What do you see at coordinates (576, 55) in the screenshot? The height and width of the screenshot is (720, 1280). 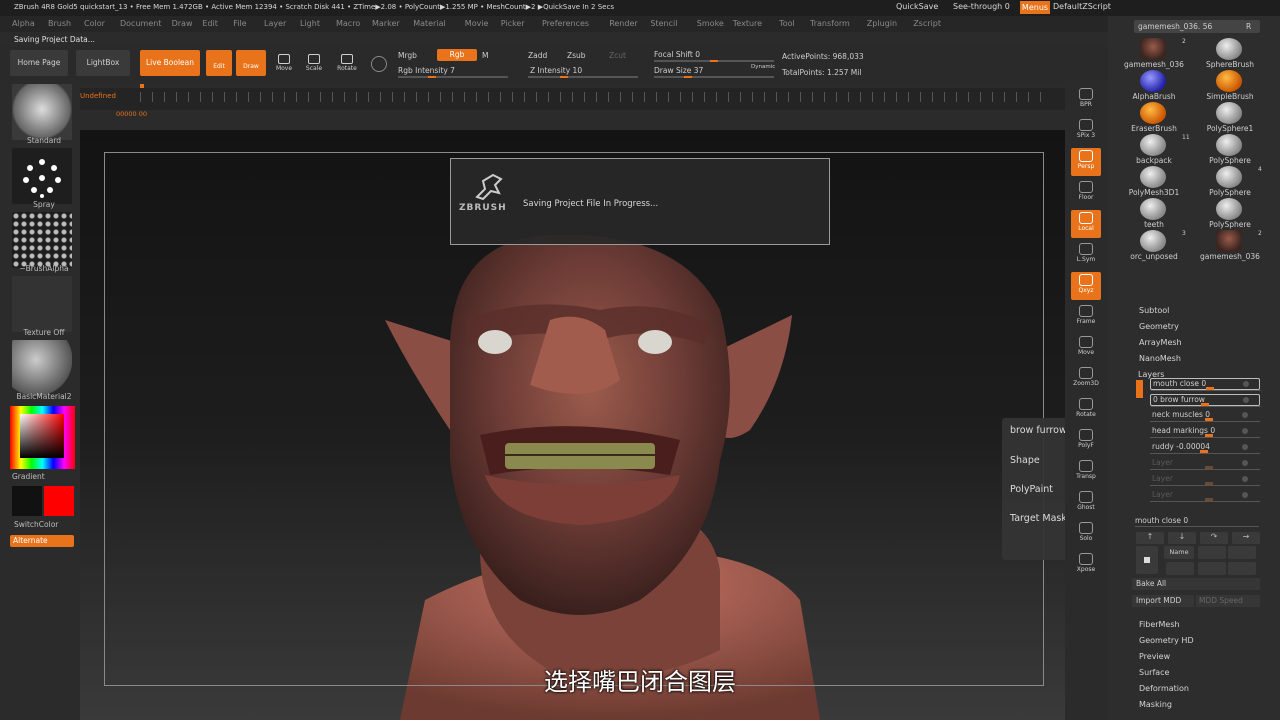 I see `zsub-button: Zsub` at bounding box center [576, 55].